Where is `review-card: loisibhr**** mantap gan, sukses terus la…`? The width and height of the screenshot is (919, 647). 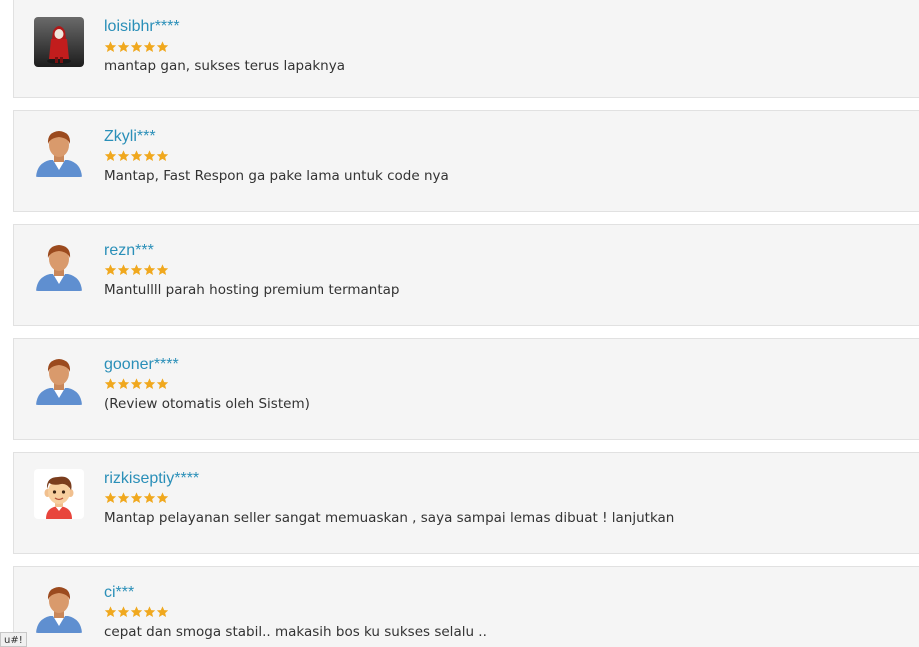
review-card: loisibhr**** mantap gan, sukses terus la… is located at coordinates (466, 49).